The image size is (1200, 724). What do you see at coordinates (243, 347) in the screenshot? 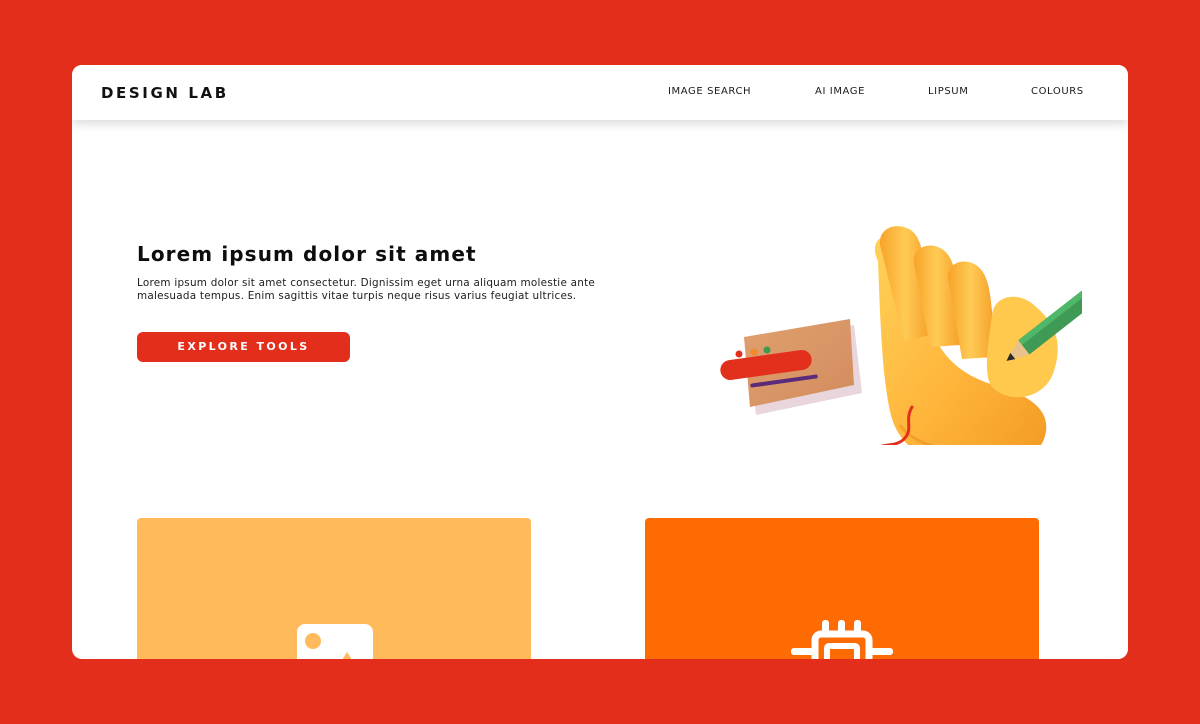
I see `explore-tools-button: EXPLORE TOOLS` at bounding box center [243, 347].